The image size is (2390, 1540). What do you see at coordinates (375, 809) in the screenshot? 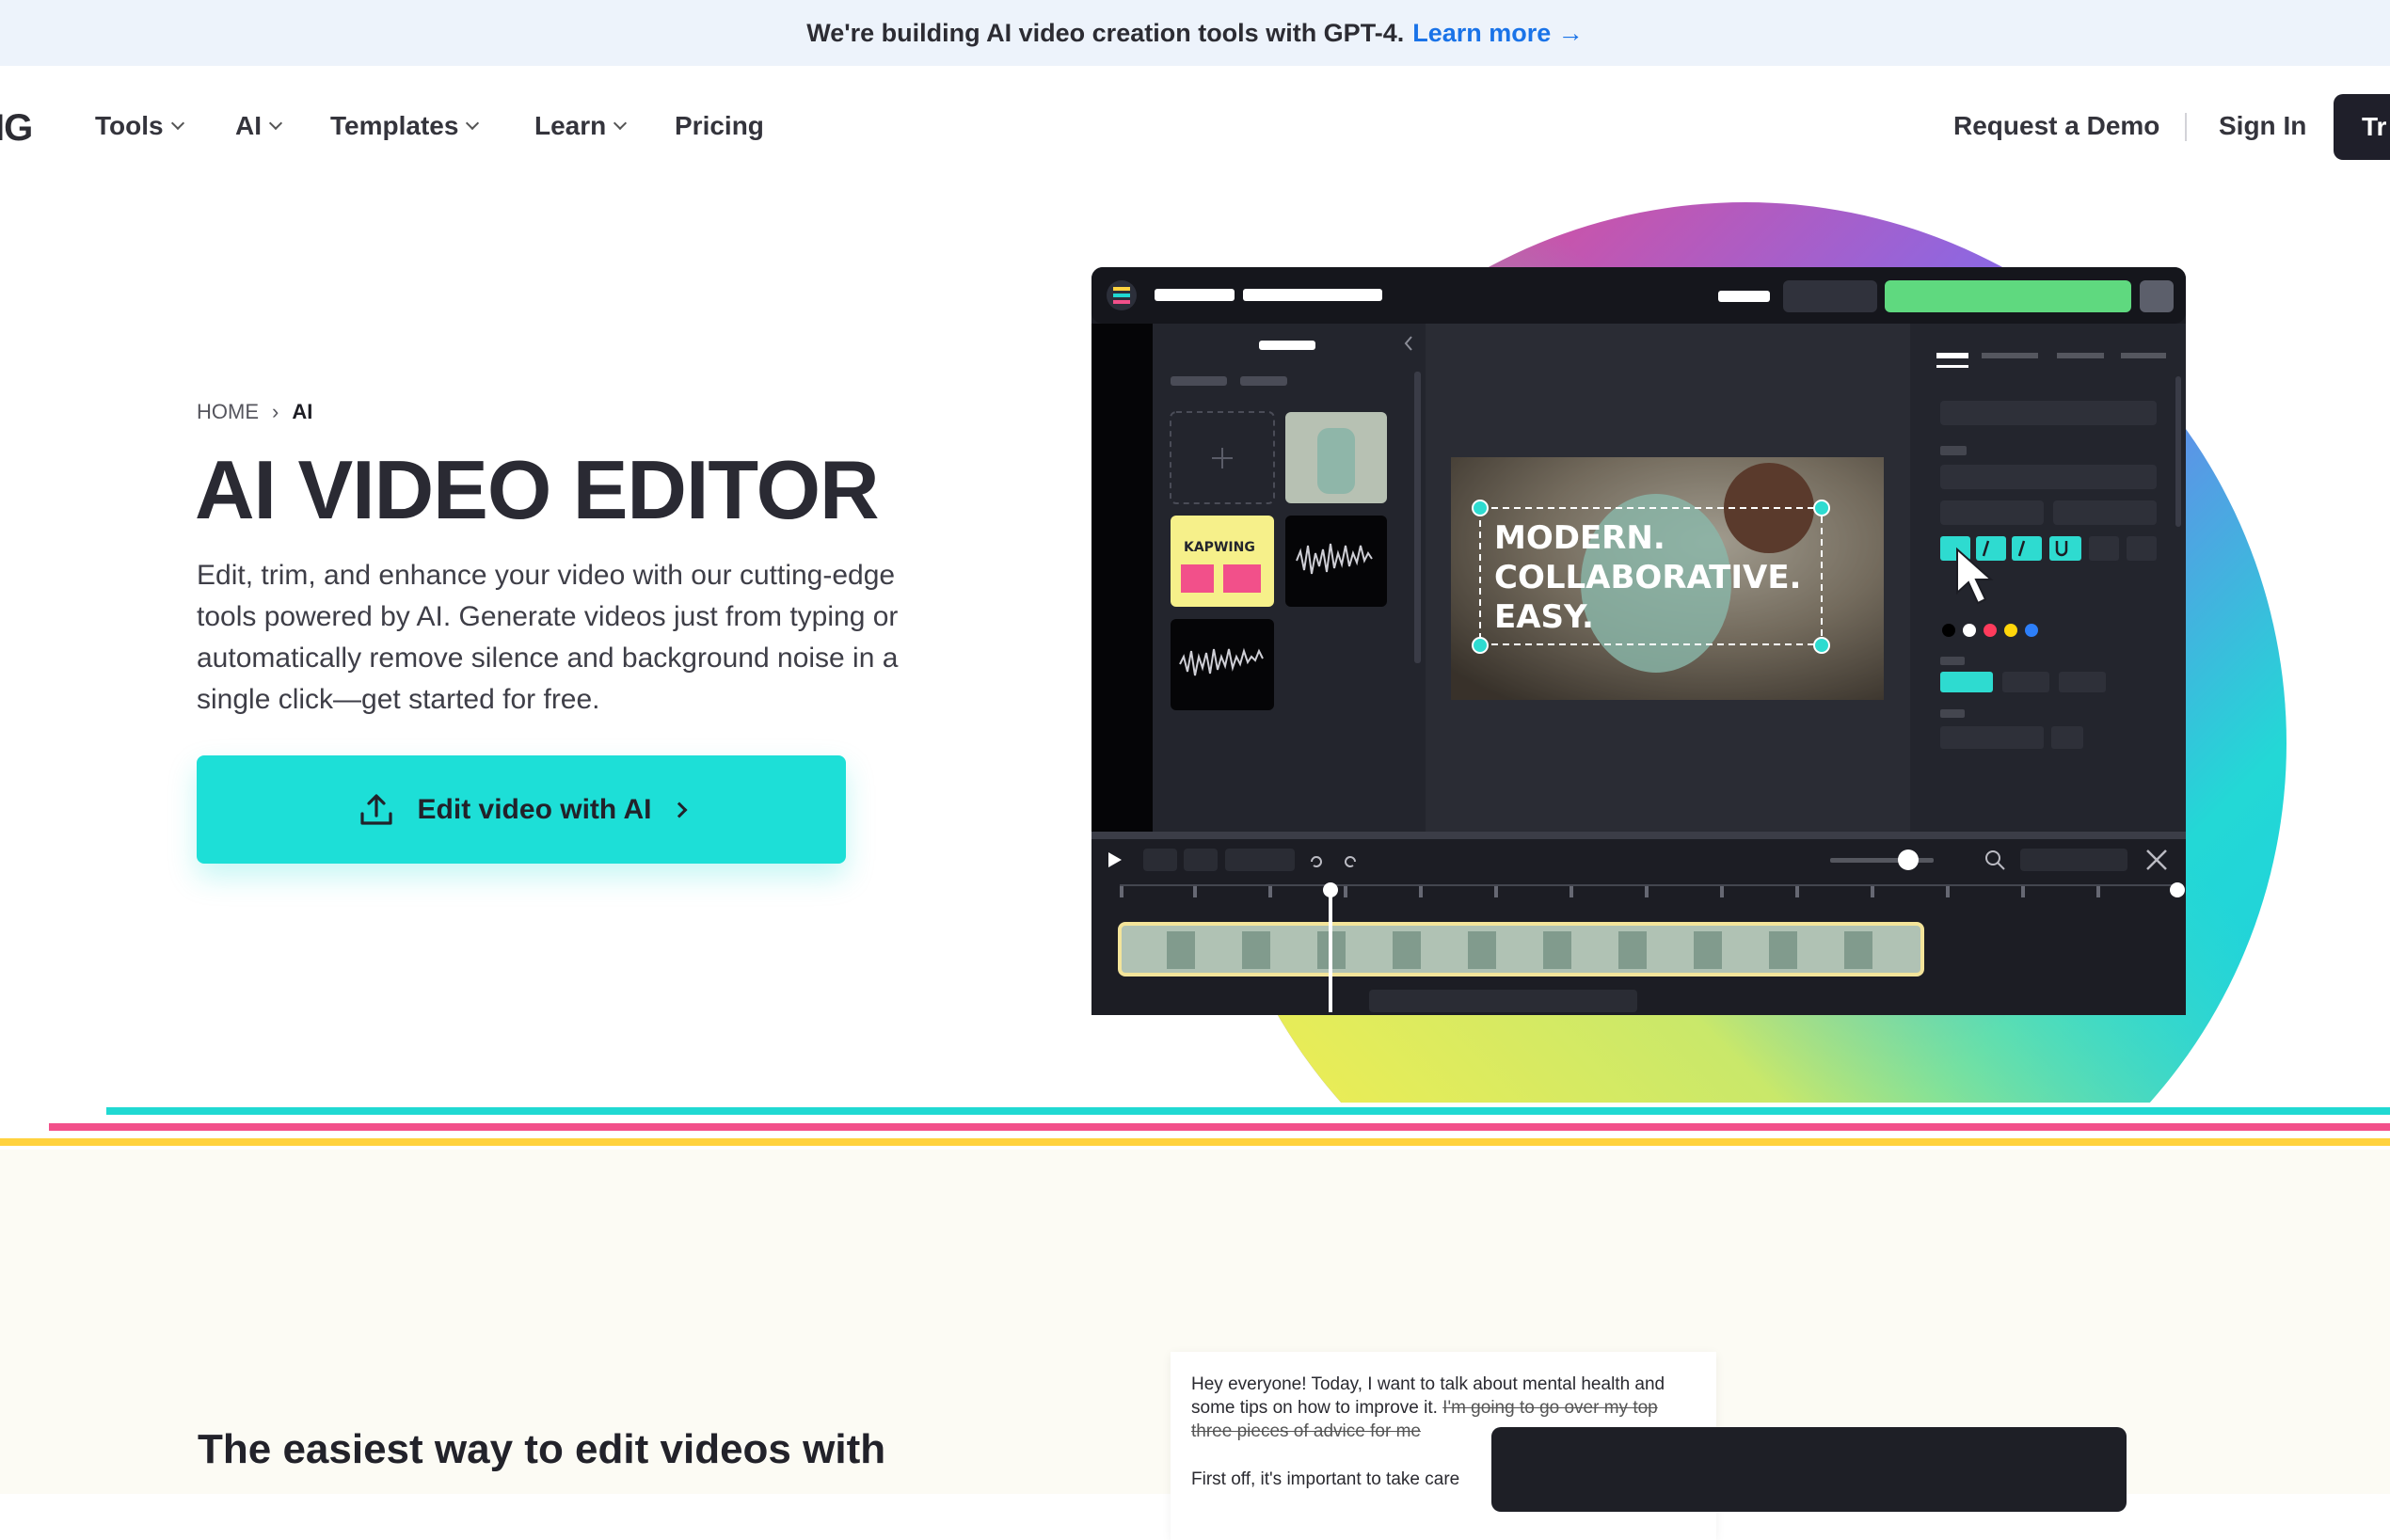
I see `upload-icon` at bounding box center [375, 809].